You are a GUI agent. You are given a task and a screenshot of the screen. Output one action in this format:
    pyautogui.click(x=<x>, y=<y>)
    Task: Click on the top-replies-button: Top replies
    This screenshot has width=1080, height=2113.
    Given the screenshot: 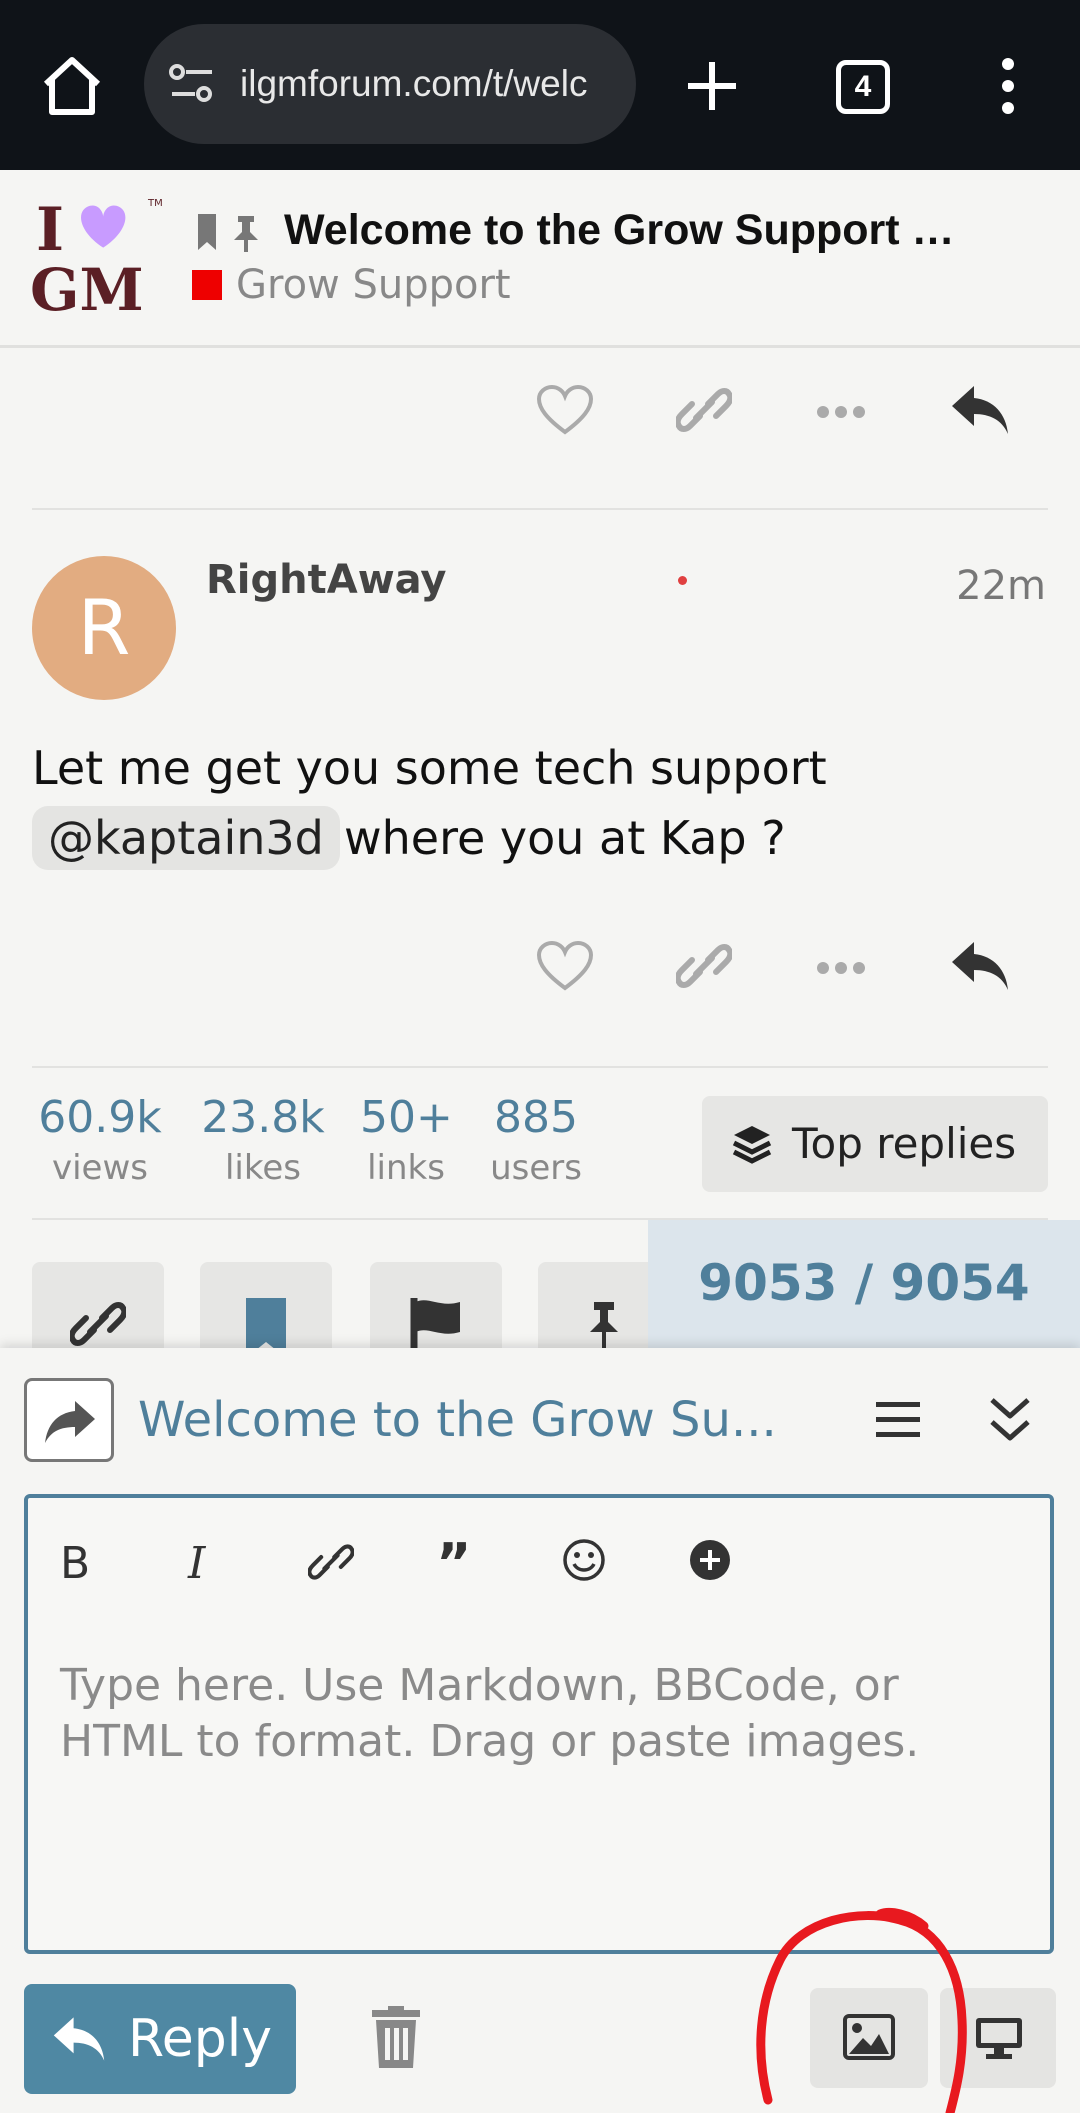 What is the action you would take?
    pyautogui.click(x=875, y=1144)
    